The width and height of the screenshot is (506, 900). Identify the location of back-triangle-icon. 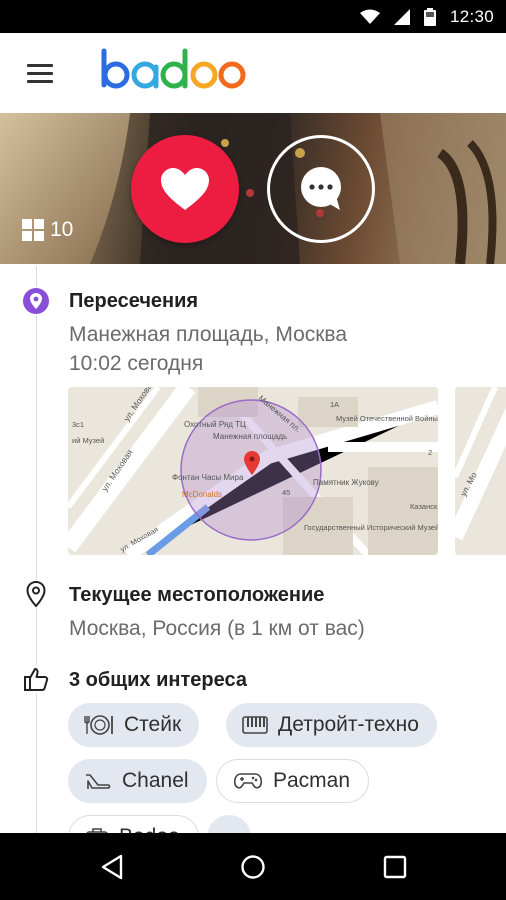
(112, 867).